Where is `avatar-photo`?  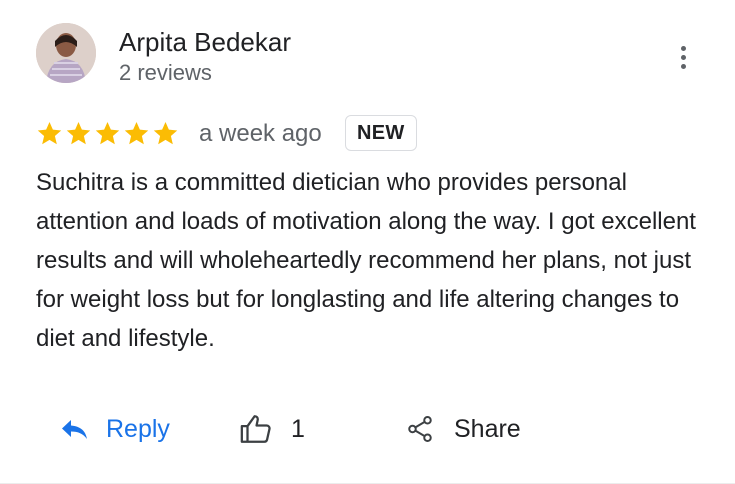 avatar-photo is located at coordinates (66, 53).